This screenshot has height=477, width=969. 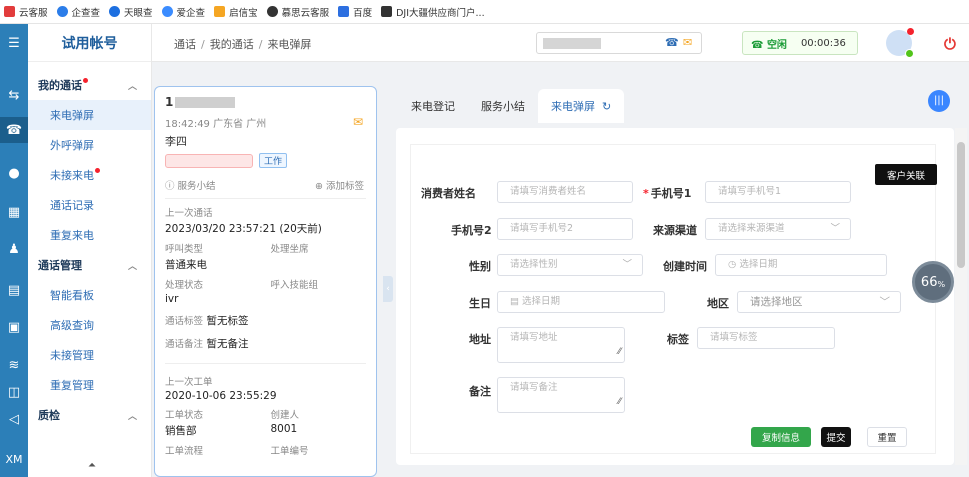 I want to click on phone2-label: 手机号2, so click(x=471, y=230).